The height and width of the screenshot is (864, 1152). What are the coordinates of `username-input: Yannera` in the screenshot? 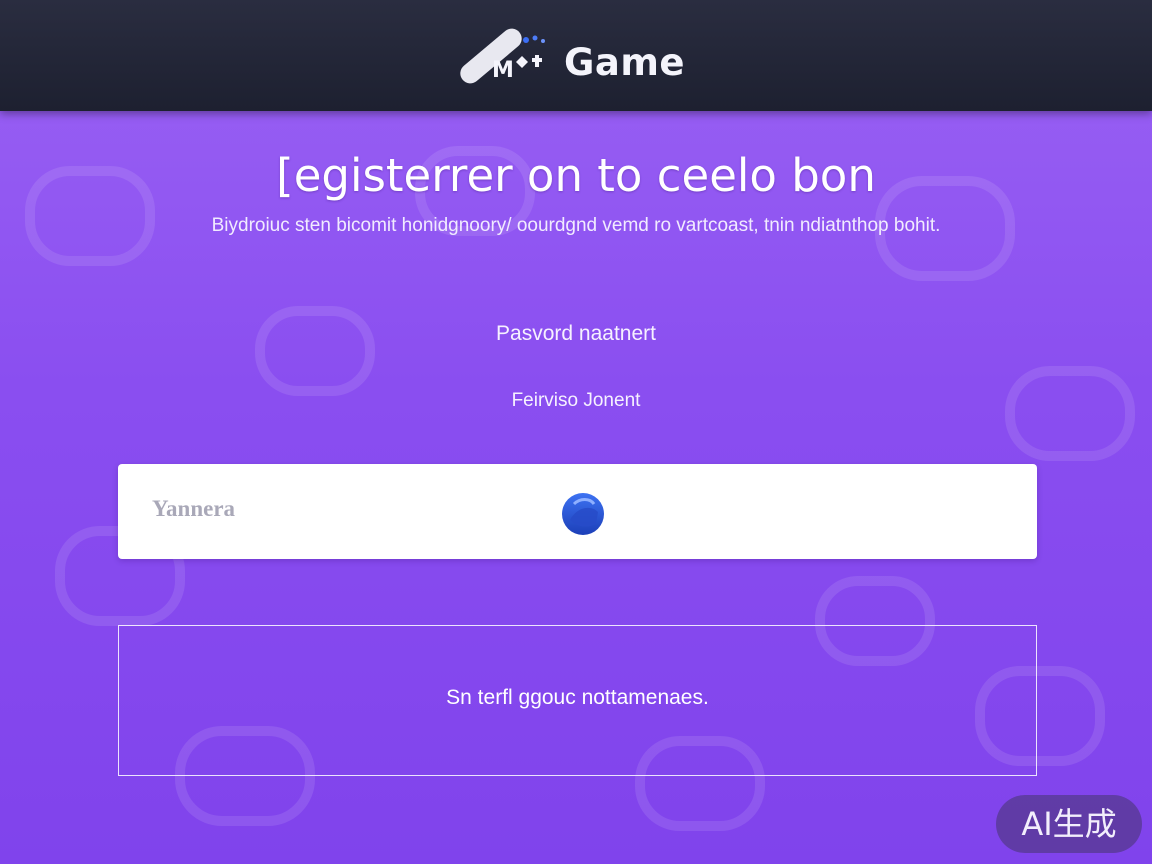 It's located at (577, 511).